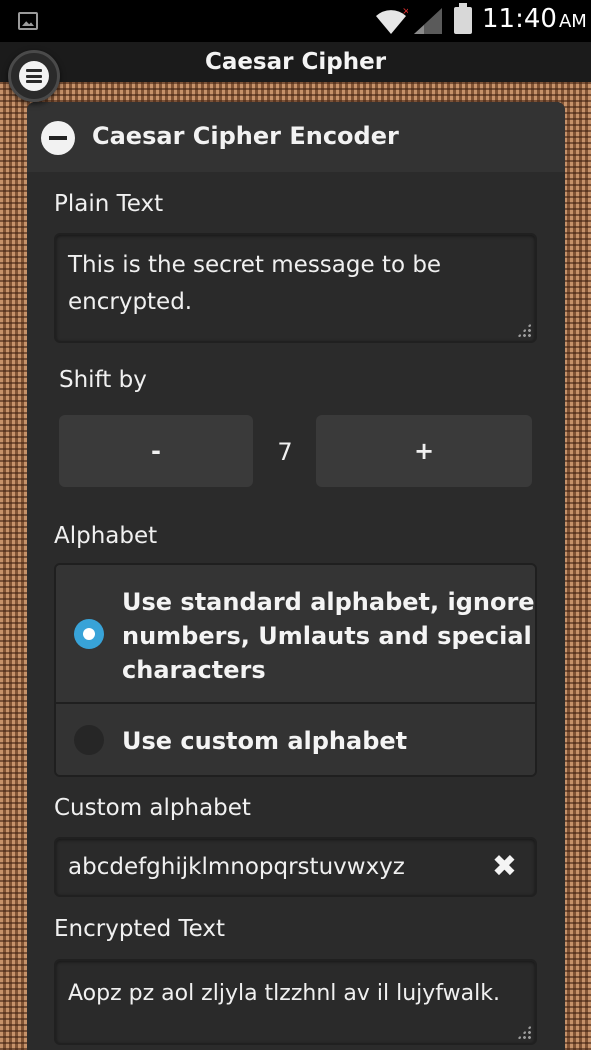 This screenshot has width=591, height=1050. What do you see at coordinates (194, 670) in the screenshot?
I see `standard-alphabet-line3: characters` at bounding box center [194, 670].